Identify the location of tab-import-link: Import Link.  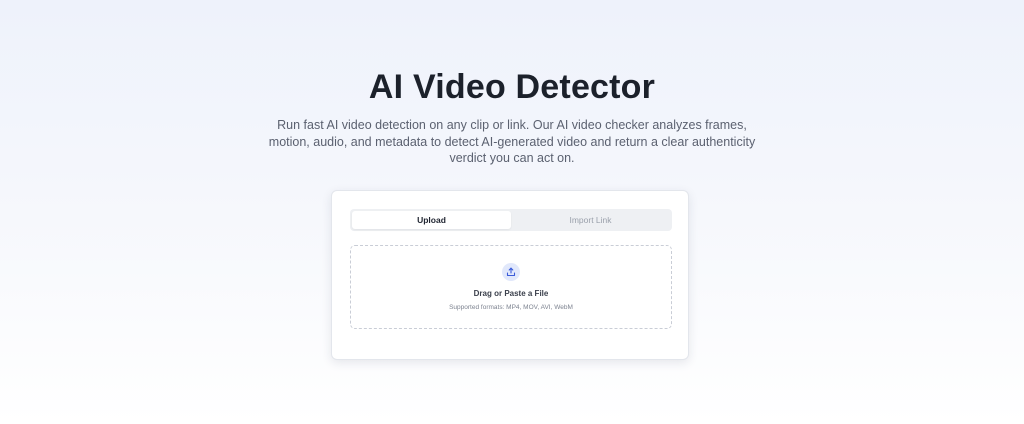
(590, 220).